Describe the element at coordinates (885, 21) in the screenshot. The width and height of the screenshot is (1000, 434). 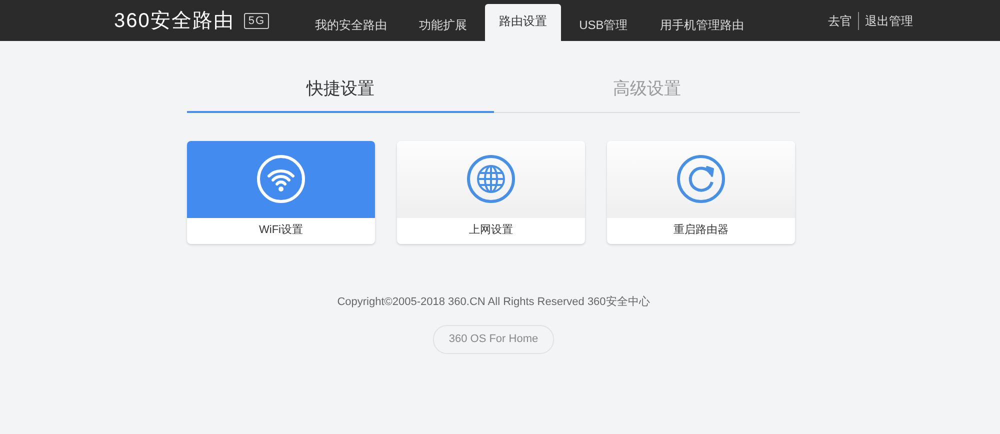
I see `header-link: 退出管理` at that location.